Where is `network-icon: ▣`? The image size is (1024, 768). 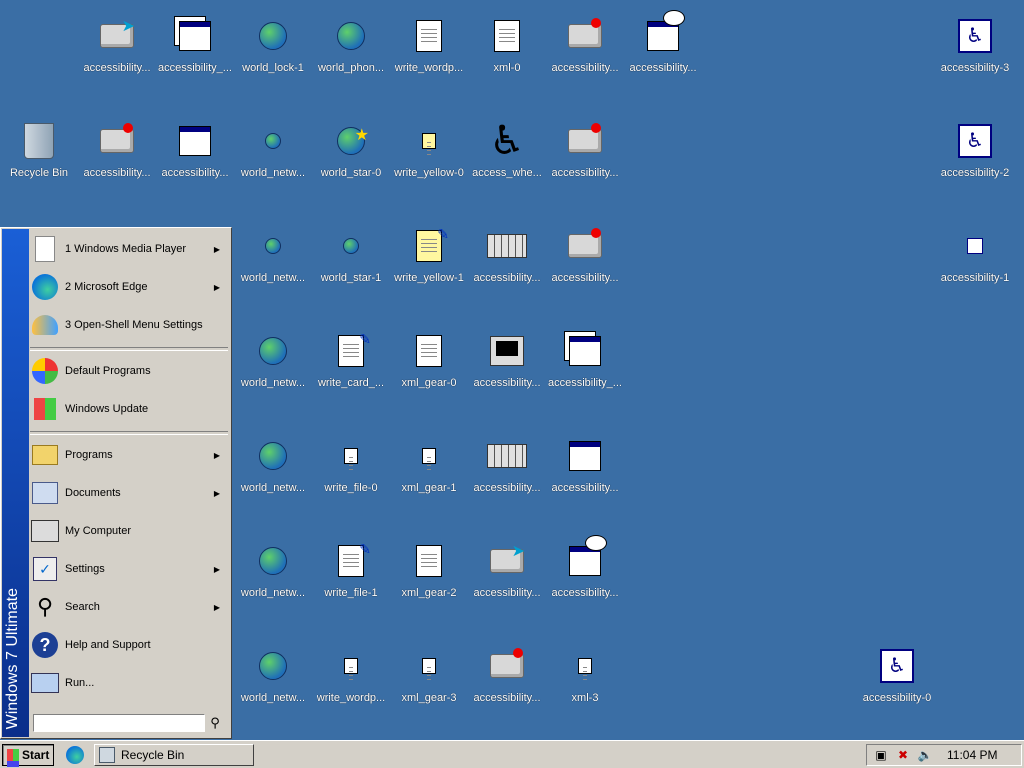
network-icon: ▣ is located at coordinates (881, 755).